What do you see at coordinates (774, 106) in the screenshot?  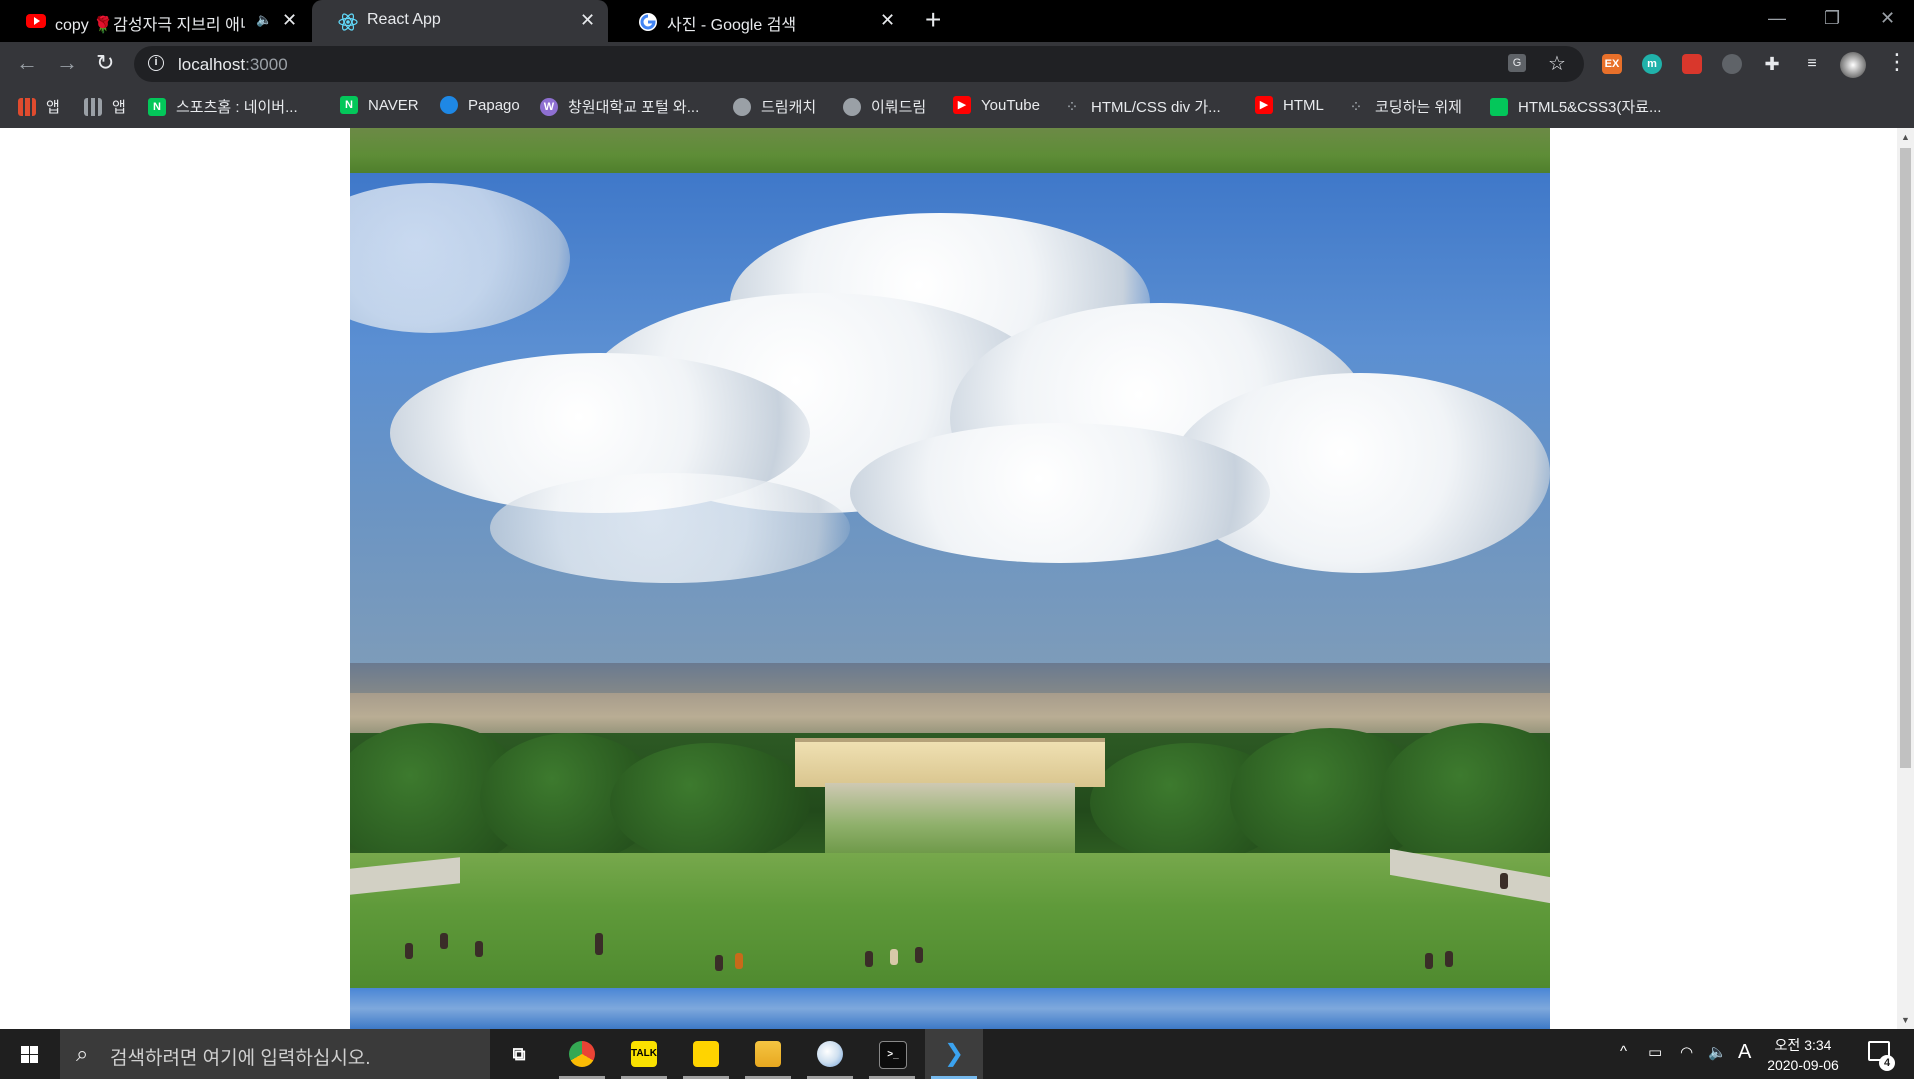 I see `bookmark-dreamcatch: 드림캐치` at bounding box center [774, 106].